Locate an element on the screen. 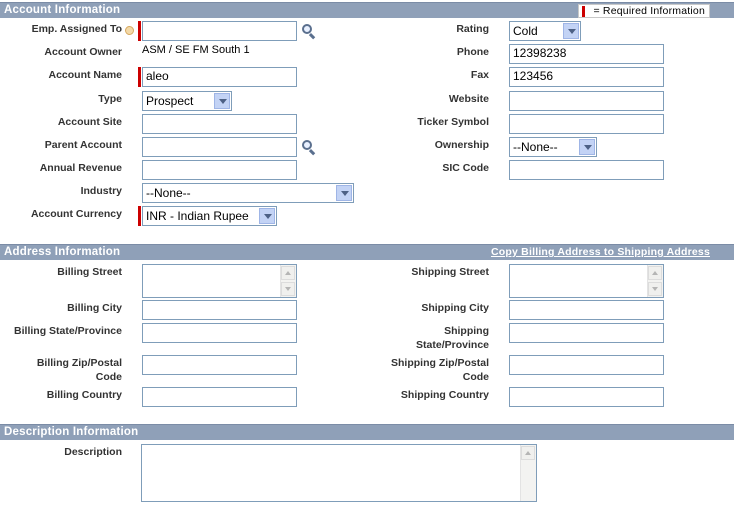 Image resolution: width=734 pixels, height=506 pixels. billing-street-textarea is located at coordinates (219, 281).